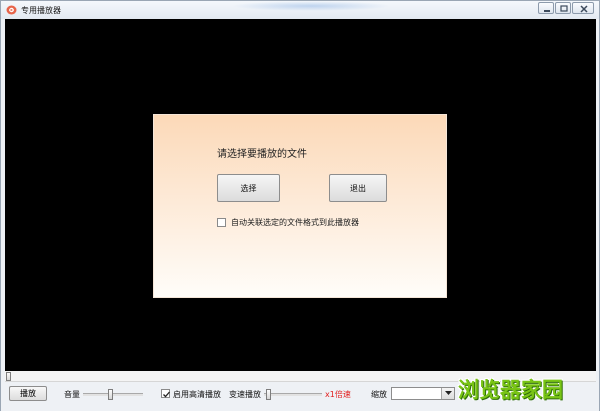 This screenshot has width=600, height=411. What do you see at coordinates (8, 376) in the screenshot?
I see `seek-handle` at bounding box center [8, 376].